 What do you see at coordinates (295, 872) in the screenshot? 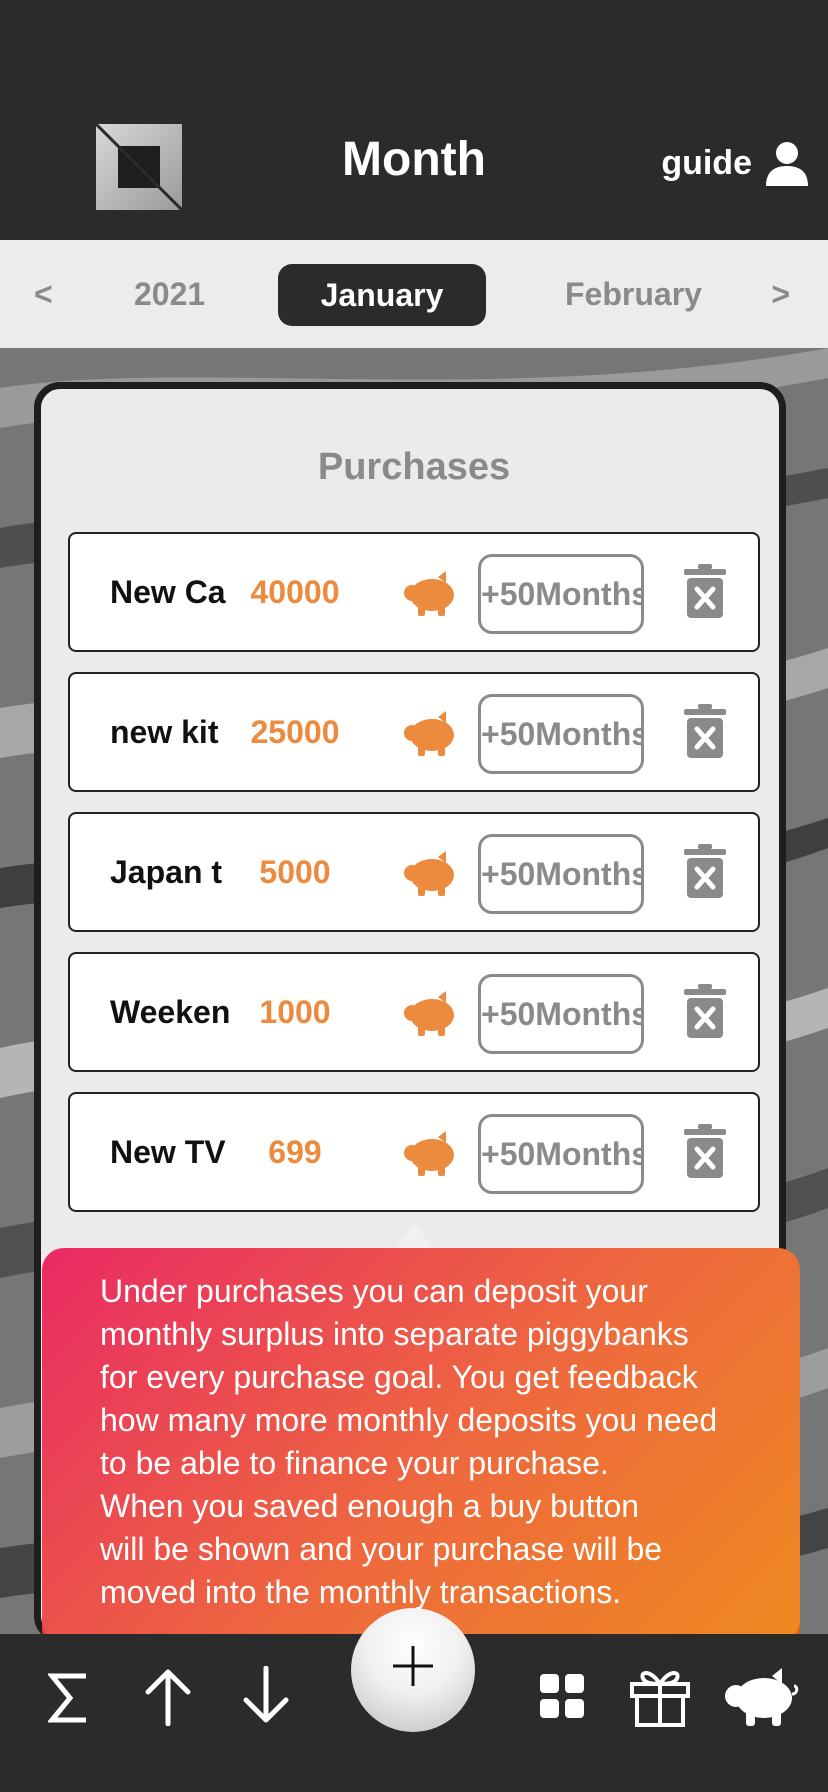
I see `purchase-amount: 5000` at bounding box center [295, 872].